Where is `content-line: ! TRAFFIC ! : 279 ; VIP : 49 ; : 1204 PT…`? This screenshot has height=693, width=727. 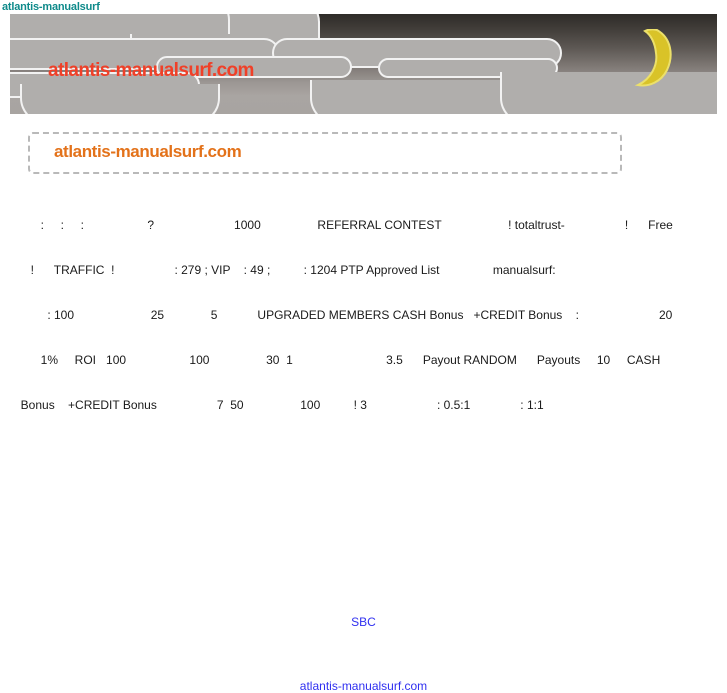 content-line: ! TRAFFIC ! : 279 ; VIP : 49 ; : 1204 PT… is located at coordinates (285, 270).